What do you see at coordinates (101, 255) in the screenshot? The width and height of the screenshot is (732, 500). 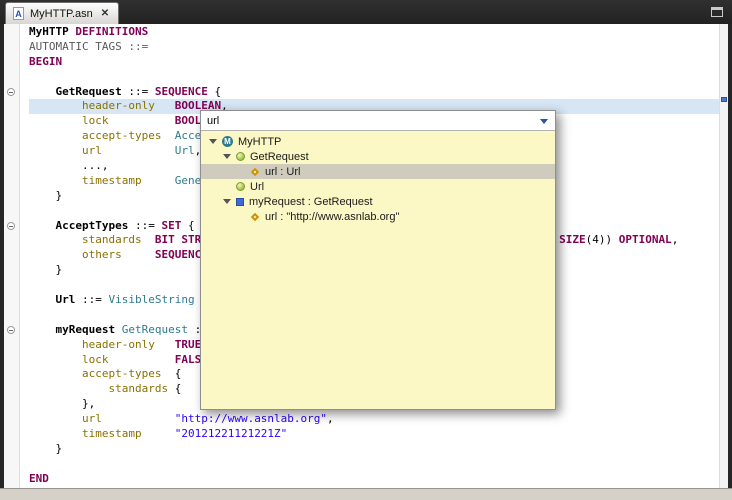 I see `code-token: others` at bounding box center [101, 255].